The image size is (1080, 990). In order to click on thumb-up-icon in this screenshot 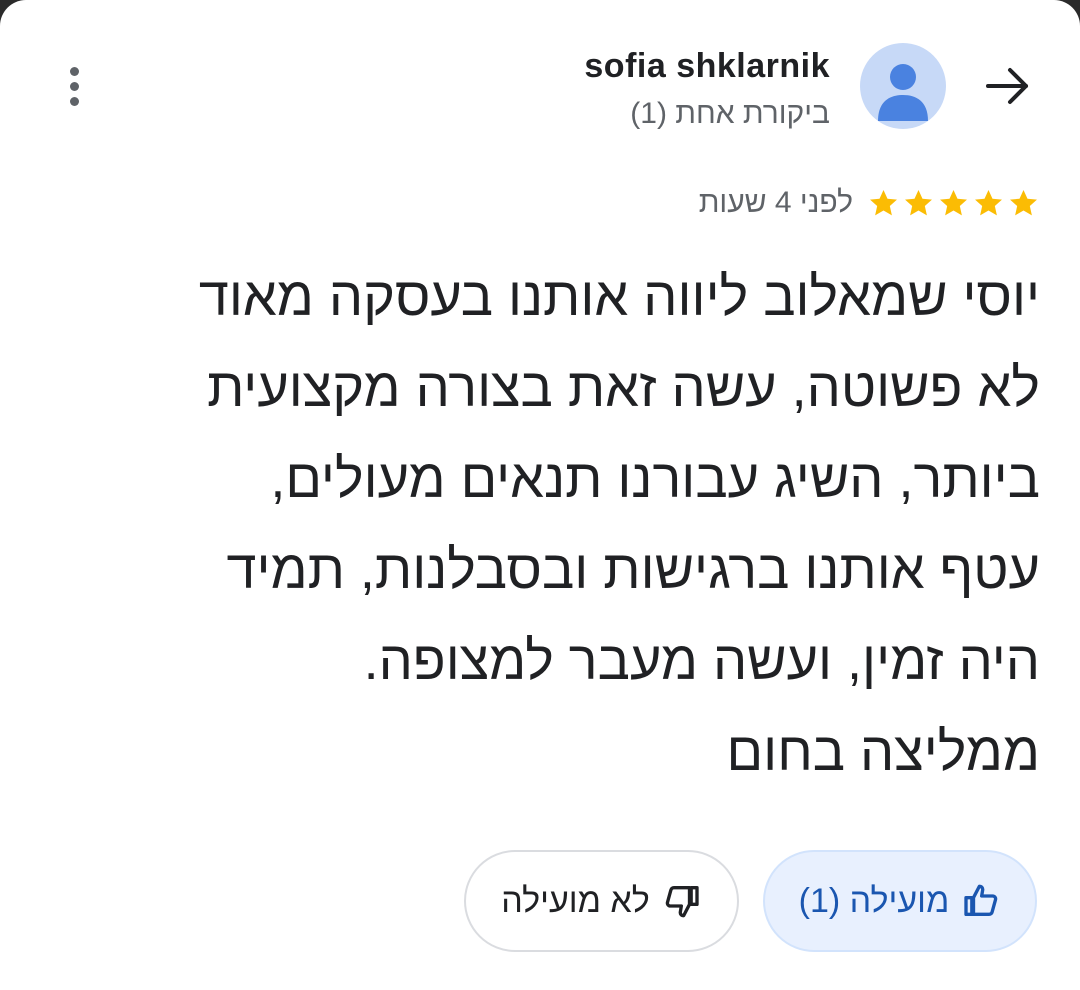, I will do `click(981, 900)`.